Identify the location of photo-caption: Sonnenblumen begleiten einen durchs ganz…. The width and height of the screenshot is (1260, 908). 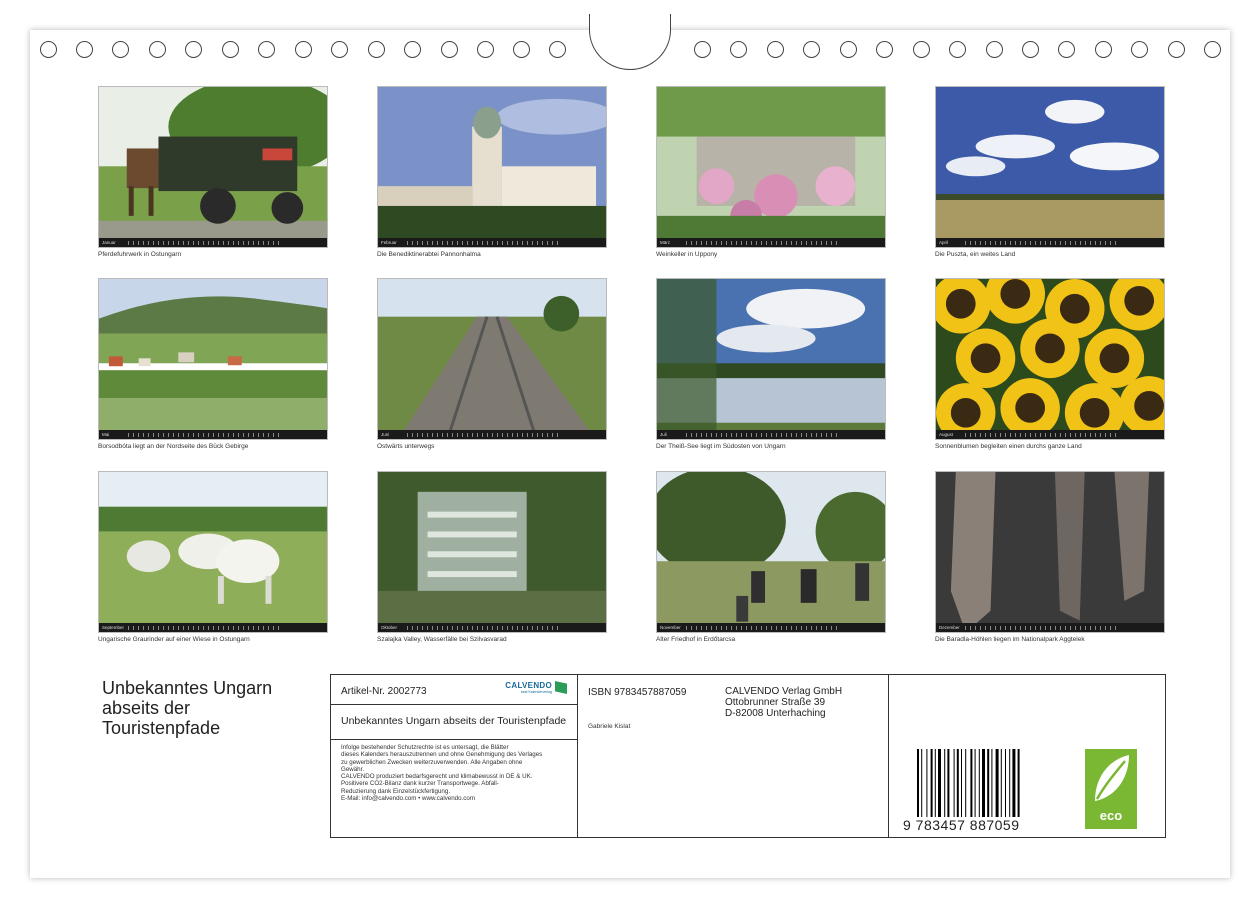
(1008, 446).